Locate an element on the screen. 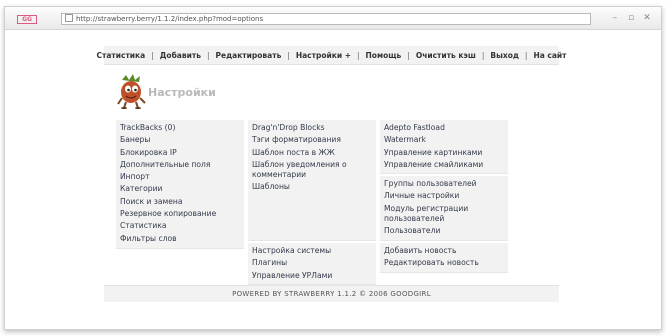 The width and height of the screenshot is (666, 336). settings-link: Тэги форматирования is located at coordinates (312, 140).